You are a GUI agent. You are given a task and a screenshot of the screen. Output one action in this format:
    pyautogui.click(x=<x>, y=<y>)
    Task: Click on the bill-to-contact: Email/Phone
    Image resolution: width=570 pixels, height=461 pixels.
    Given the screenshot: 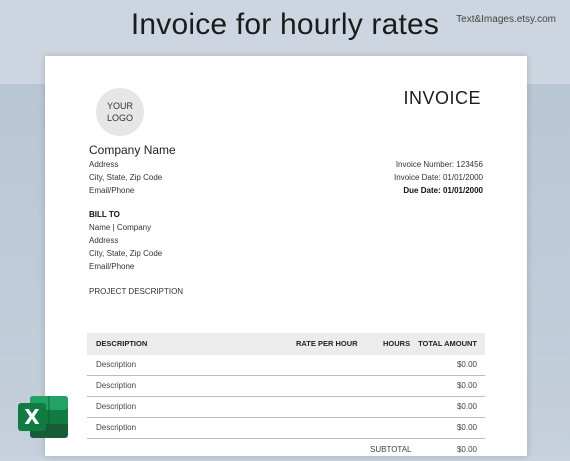 What is the action you would take?
    pyautogui.click(x=112, y=266)
    